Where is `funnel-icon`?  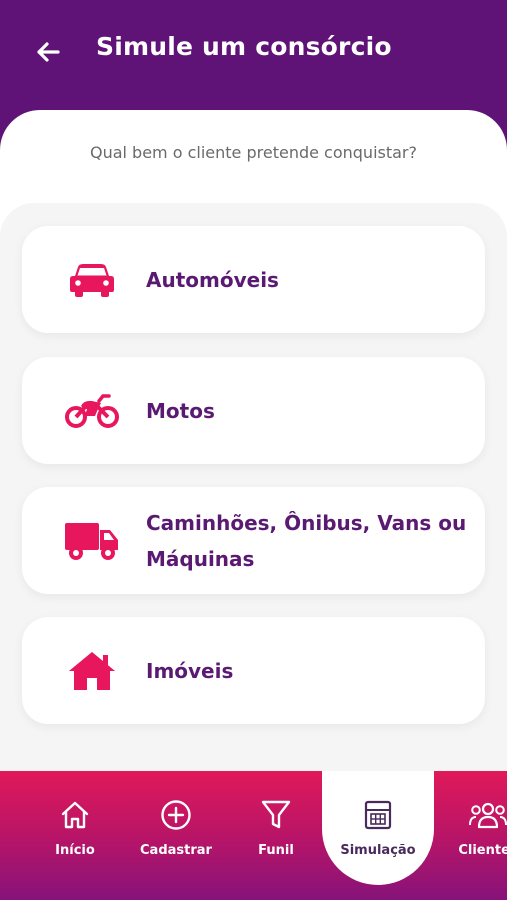 funnel-icon is located at coordinates (276, 815).